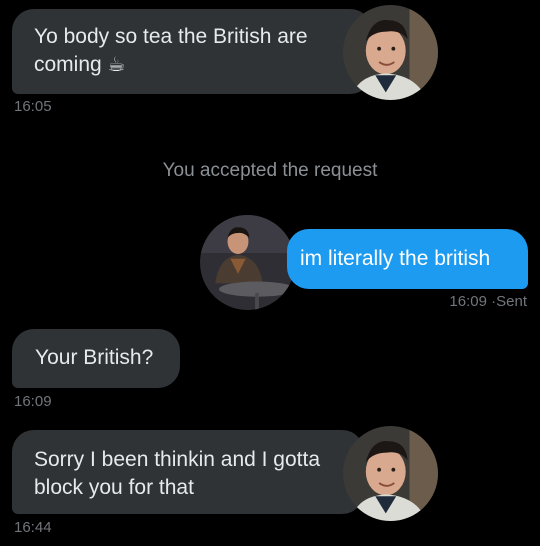 Image resolution: width=540 pixels, height=546 pixels. What do you see at coordinates (488, 302) in the screenshot?
I see `timestamp: 16:09 ·Sent` at bounding box center [488, 302].